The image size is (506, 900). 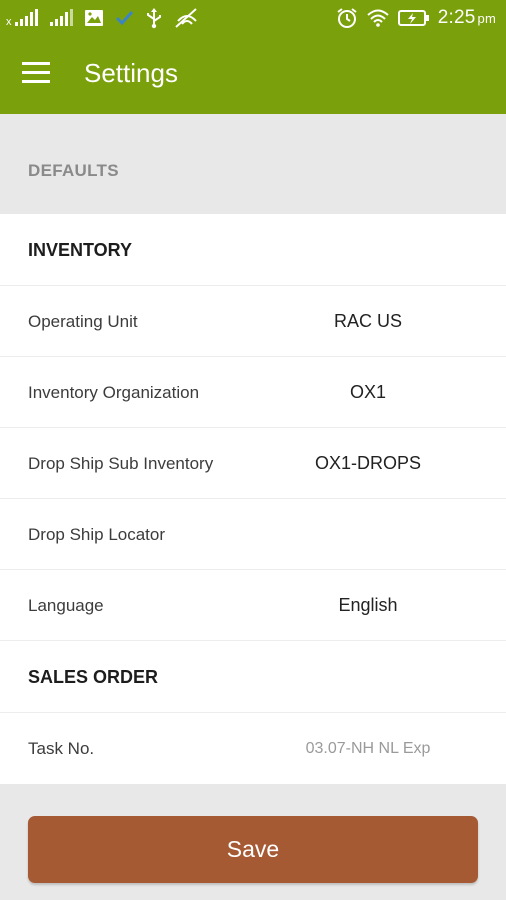 I want to click on footer: Save, so click(x=253, y=843).